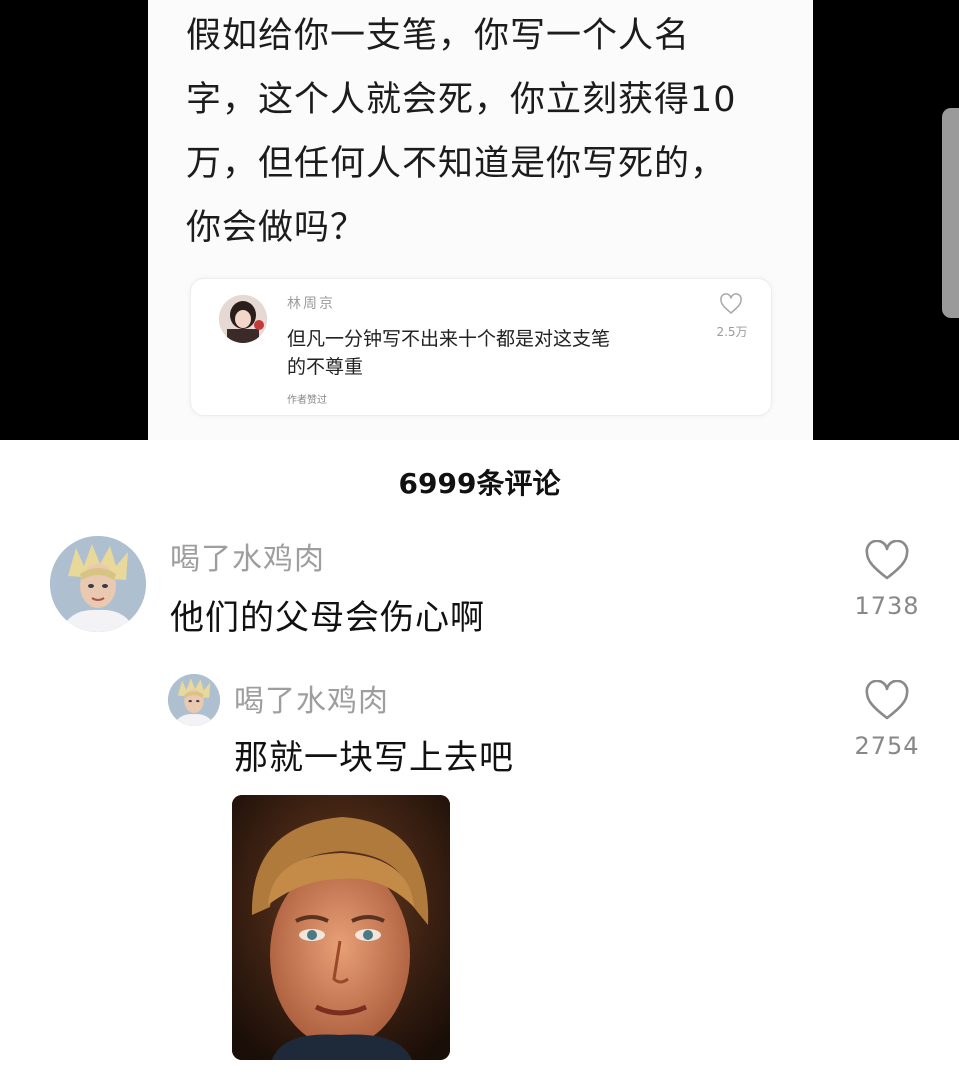 Image resolution: width=959 pixels, height=1072 pixels. Describe the element at coordinates (327, 618) in the screenshot. I see `comment-text: 他们的父母会伤心啊` at that location.